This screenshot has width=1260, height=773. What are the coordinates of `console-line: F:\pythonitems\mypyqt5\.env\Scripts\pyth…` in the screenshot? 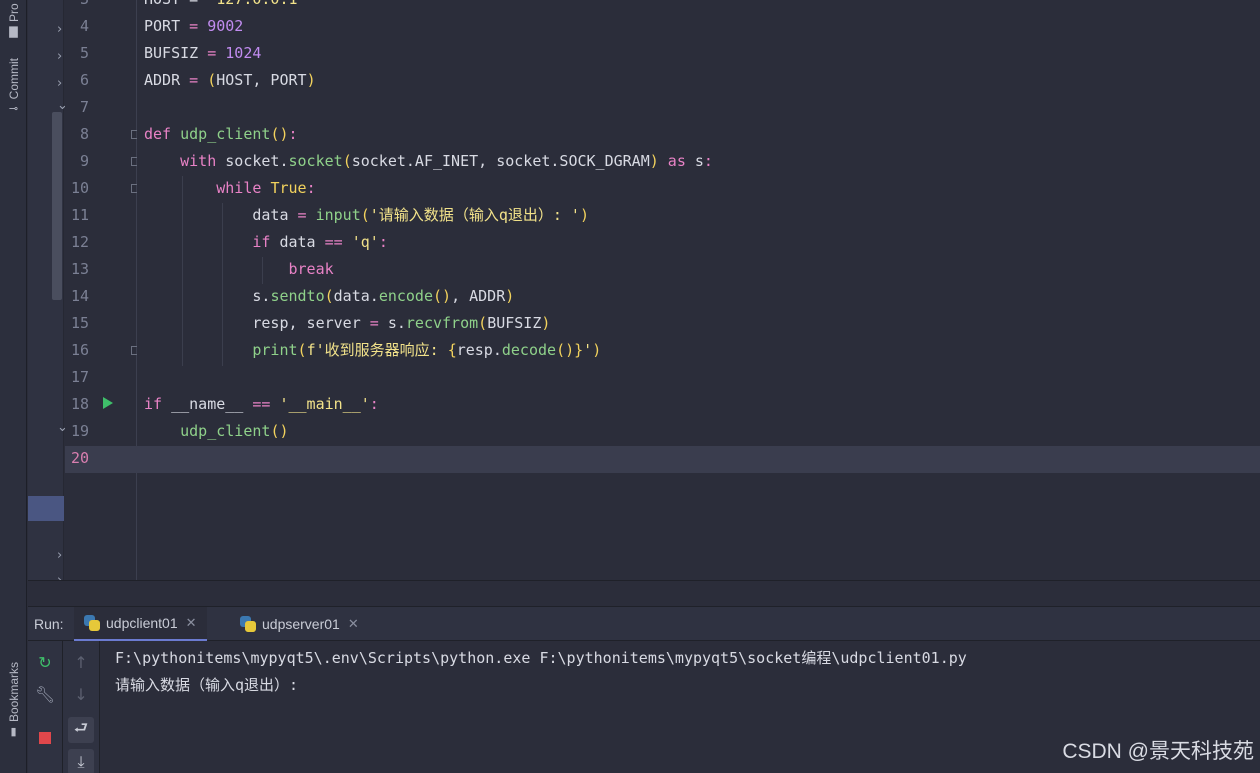 It's located at (541, 658).